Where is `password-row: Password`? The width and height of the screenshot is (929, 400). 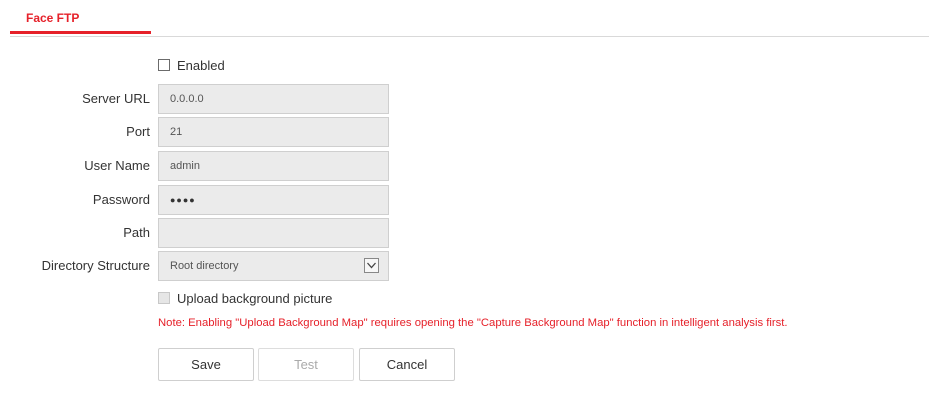 password-row: Password is located at coordinates (464, 200).